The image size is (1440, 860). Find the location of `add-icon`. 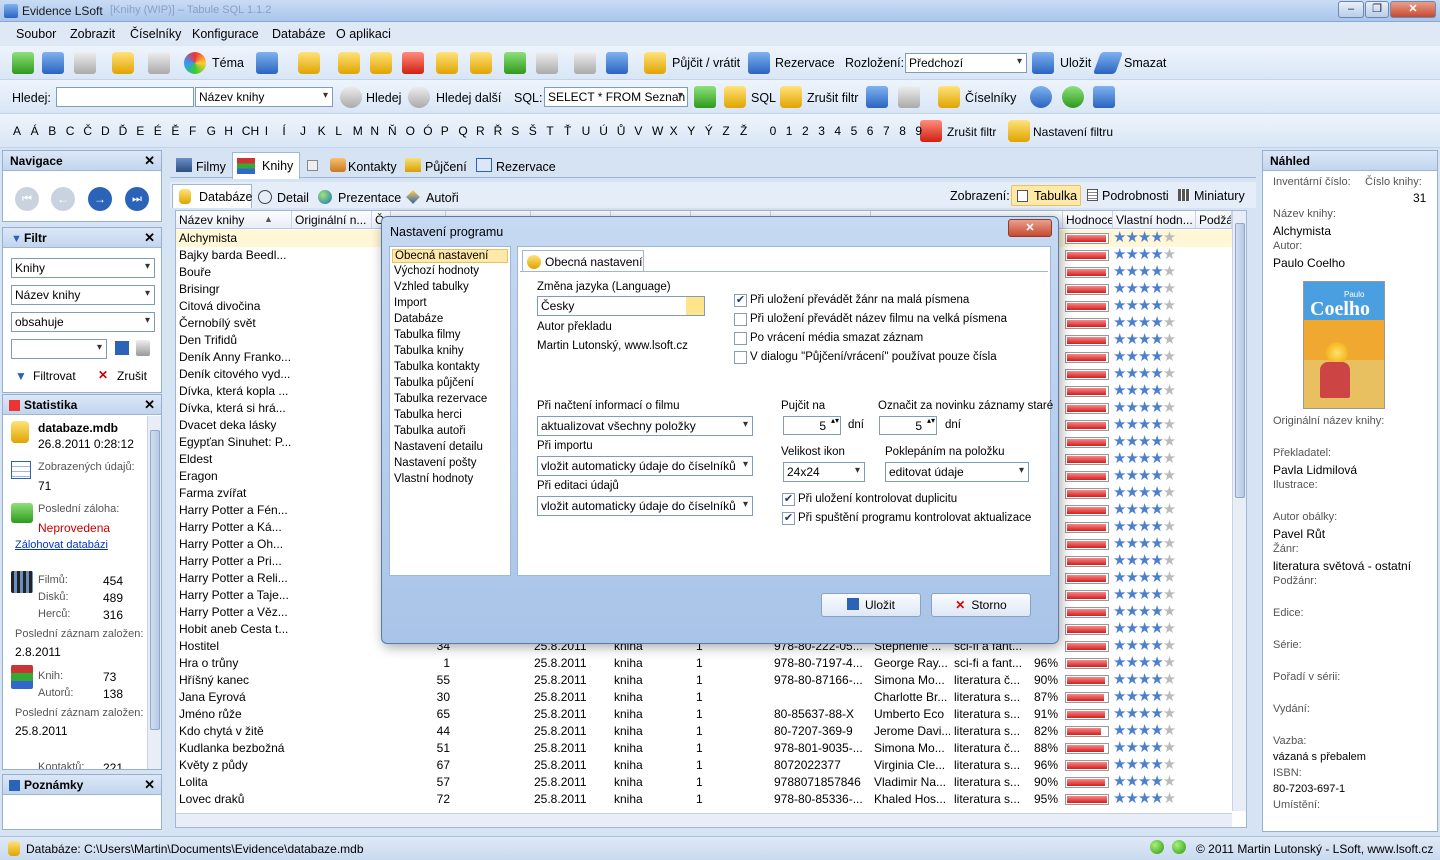

add-icon is located at coordinates (23, 63).